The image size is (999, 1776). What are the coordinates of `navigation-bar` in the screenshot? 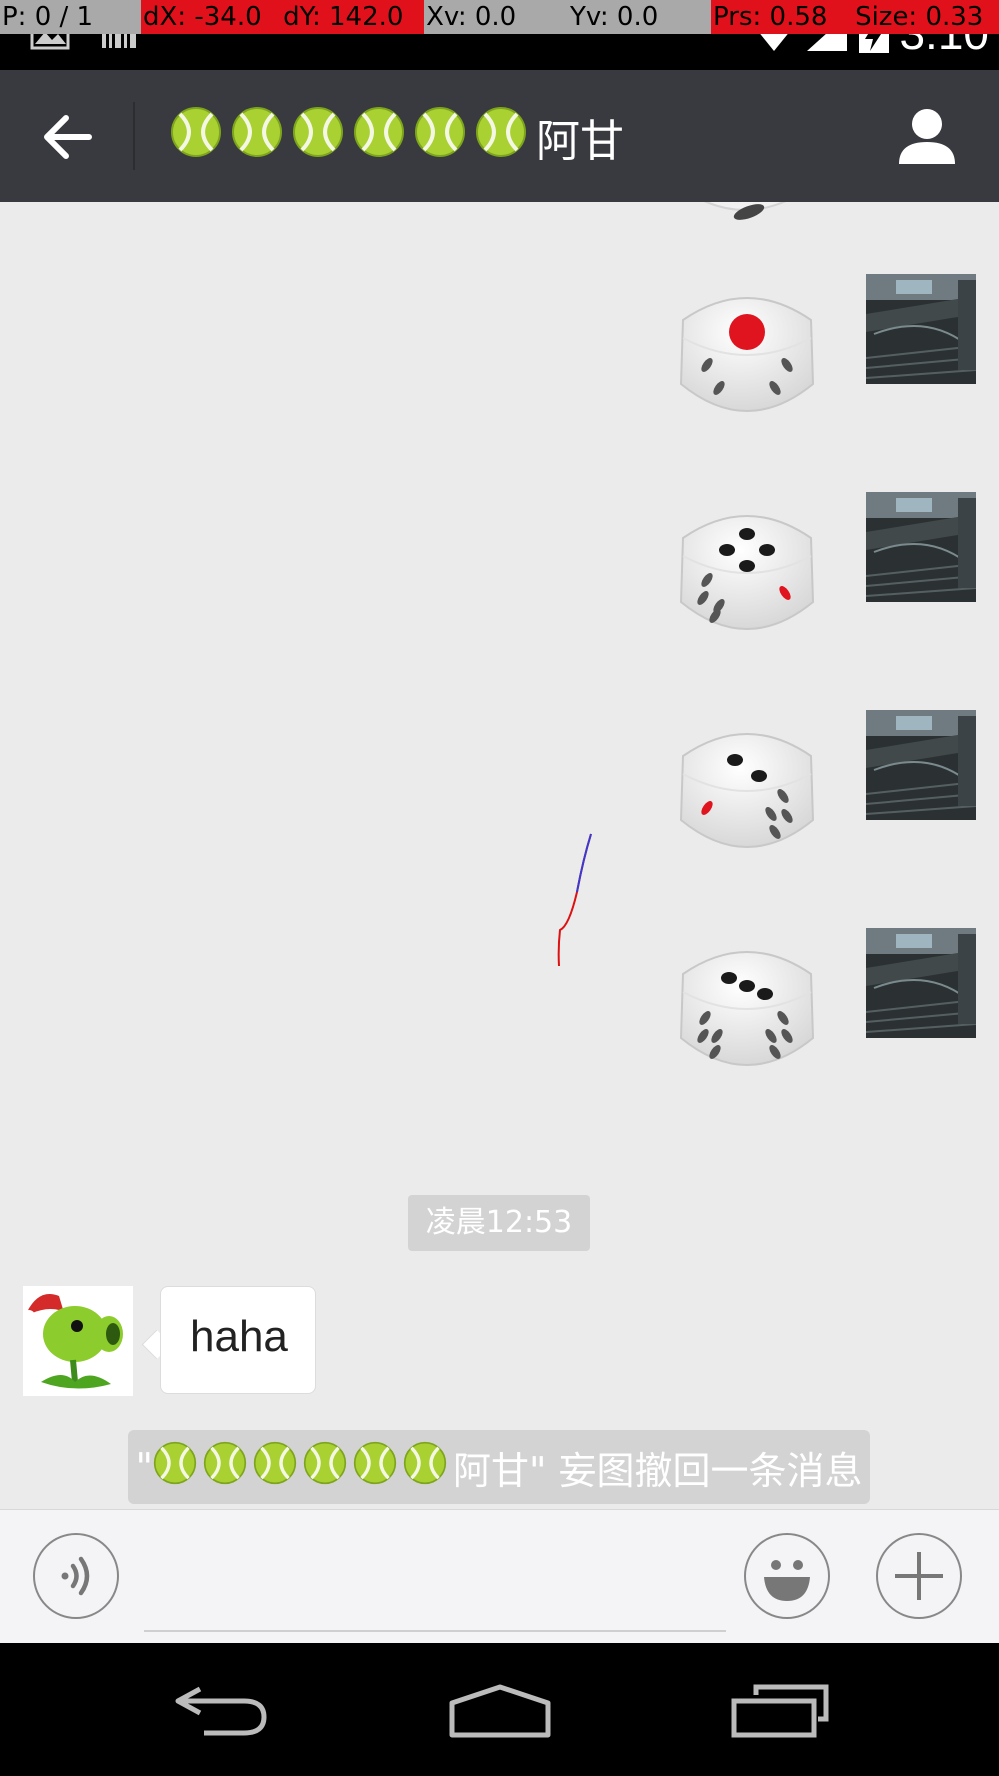 It's located at (499, 1709).